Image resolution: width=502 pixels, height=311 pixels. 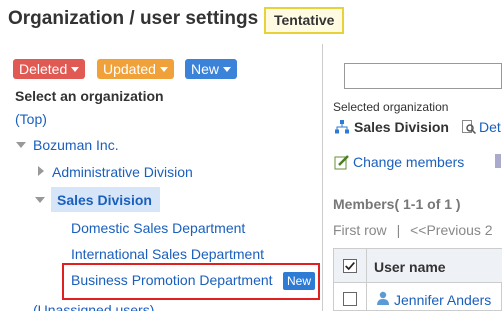 I want to click on details-link: Det, so click(x=490, y=127).